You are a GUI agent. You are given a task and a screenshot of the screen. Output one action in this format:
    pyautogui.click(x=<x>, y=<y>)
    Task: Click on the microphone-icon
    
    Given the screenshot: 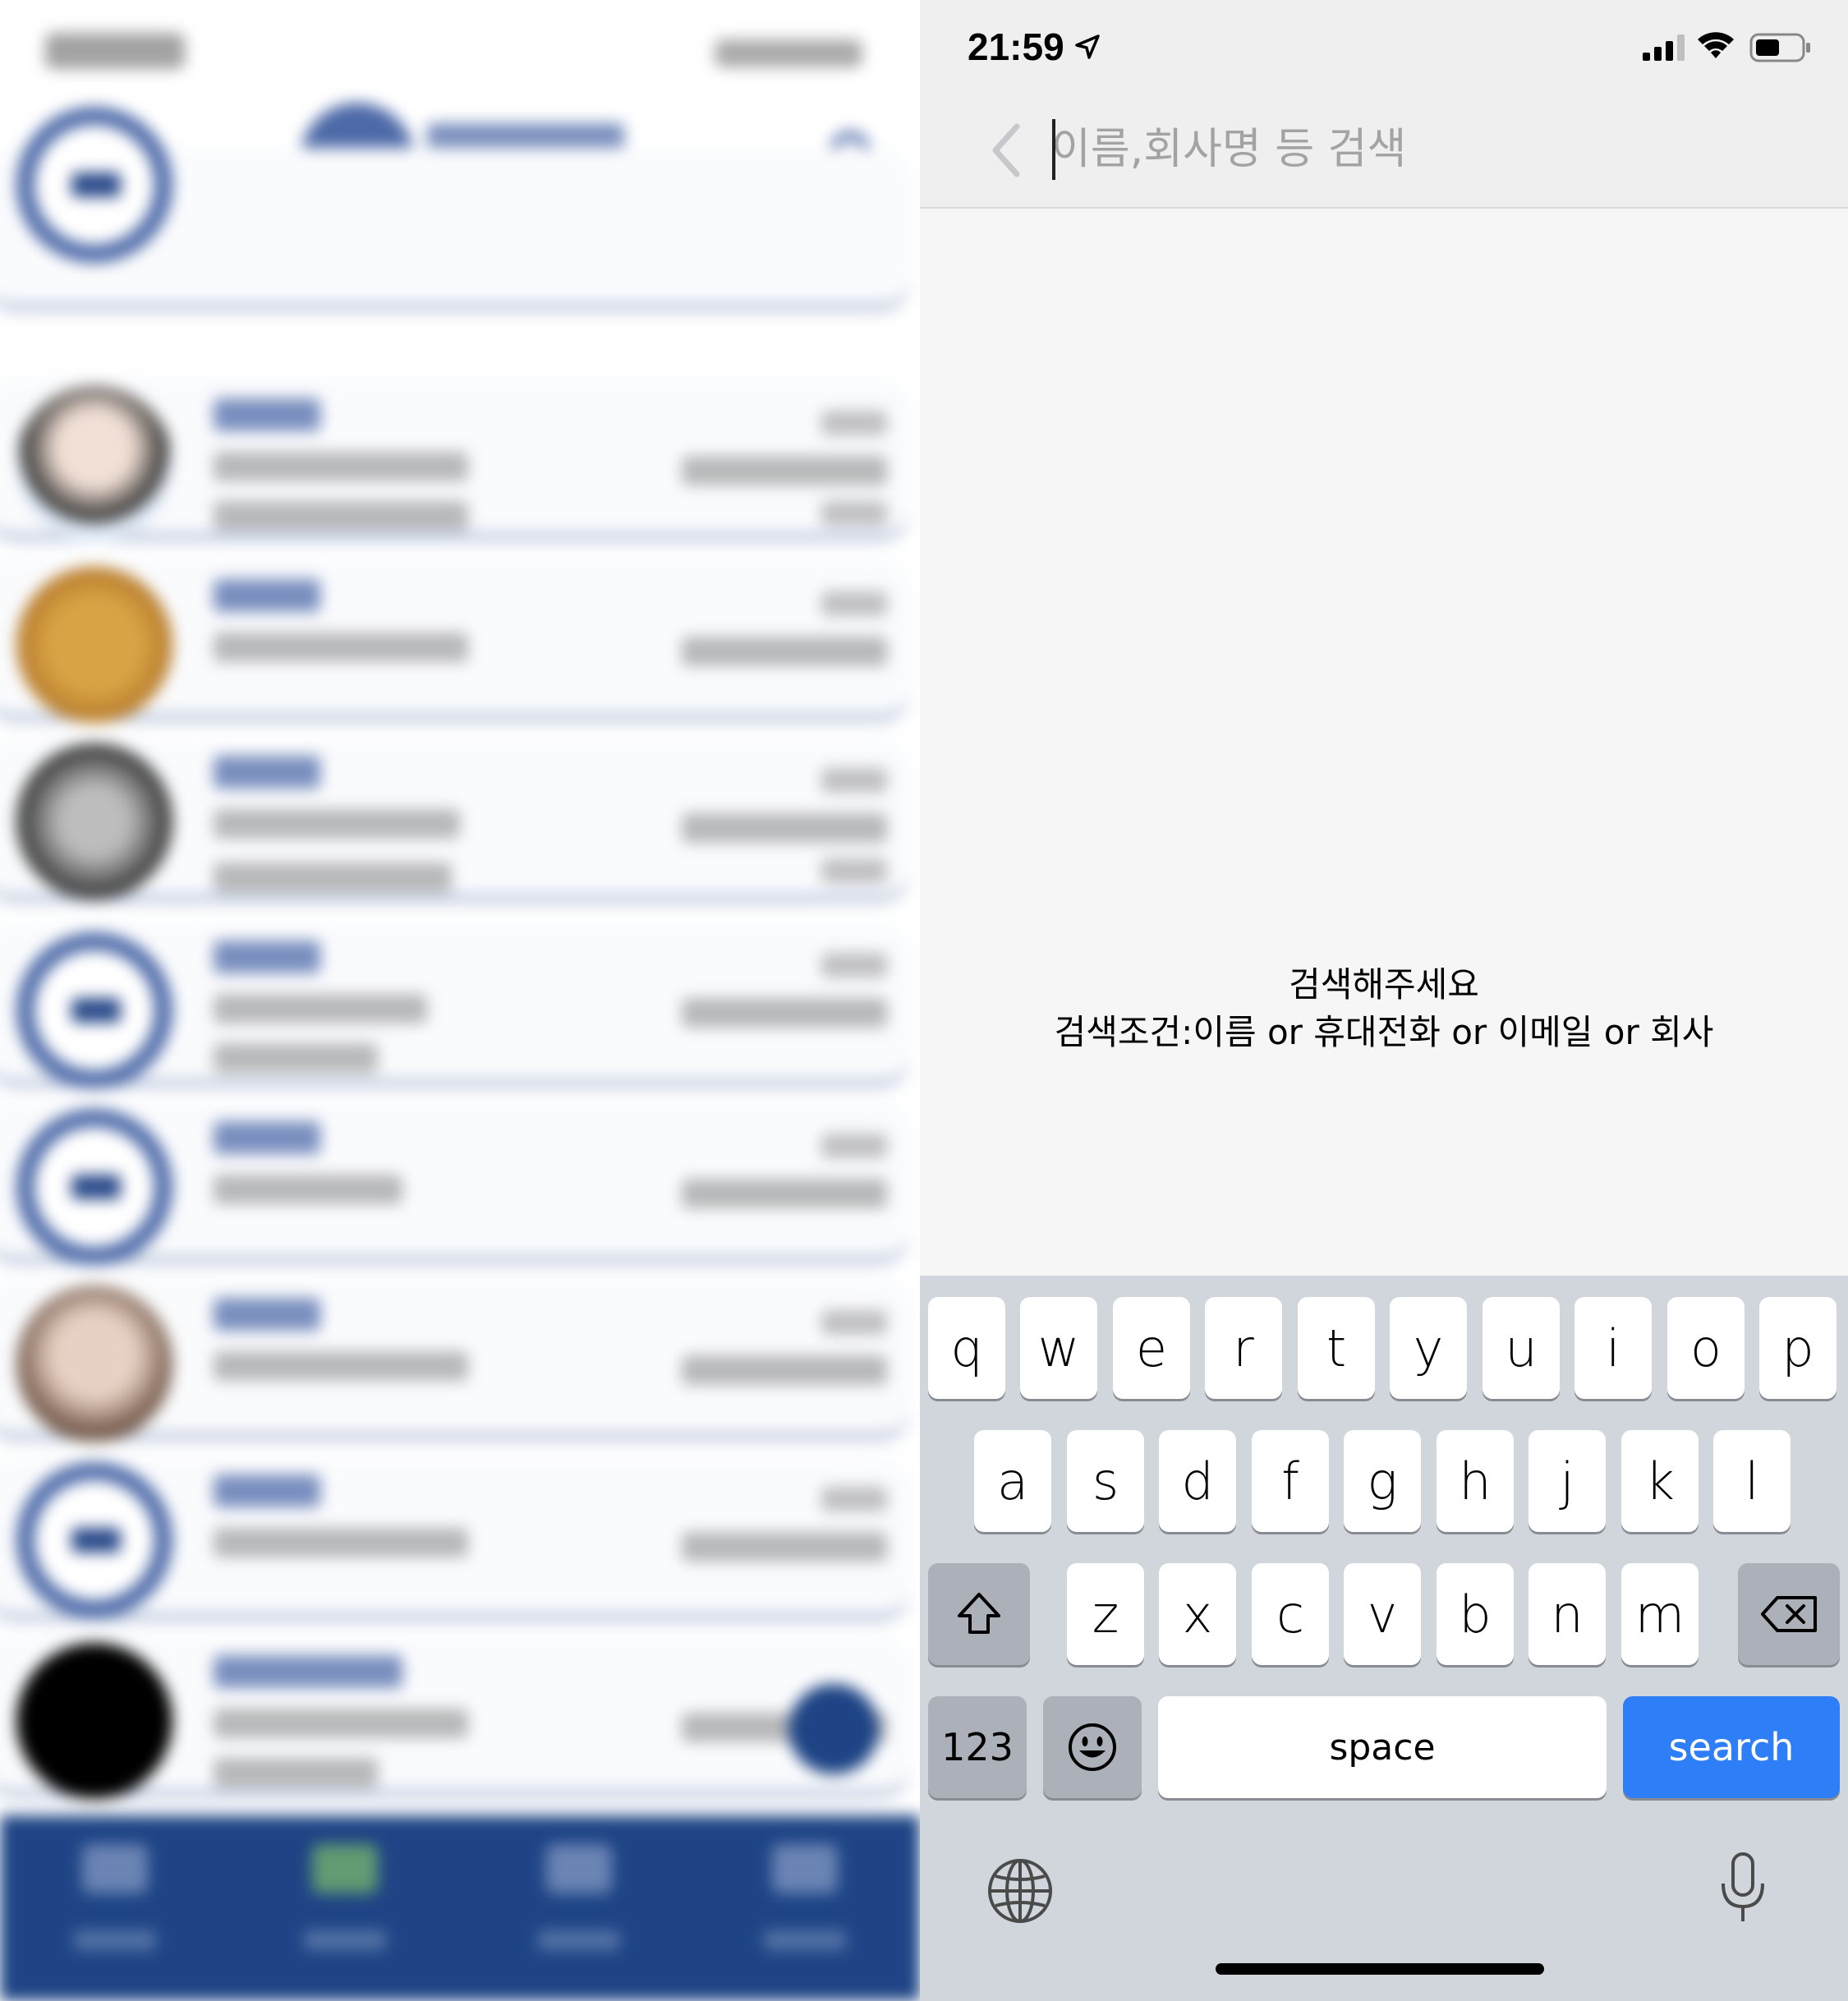 What is the action you would take?
    pyautogui.click(x=1743, y=1888)
    